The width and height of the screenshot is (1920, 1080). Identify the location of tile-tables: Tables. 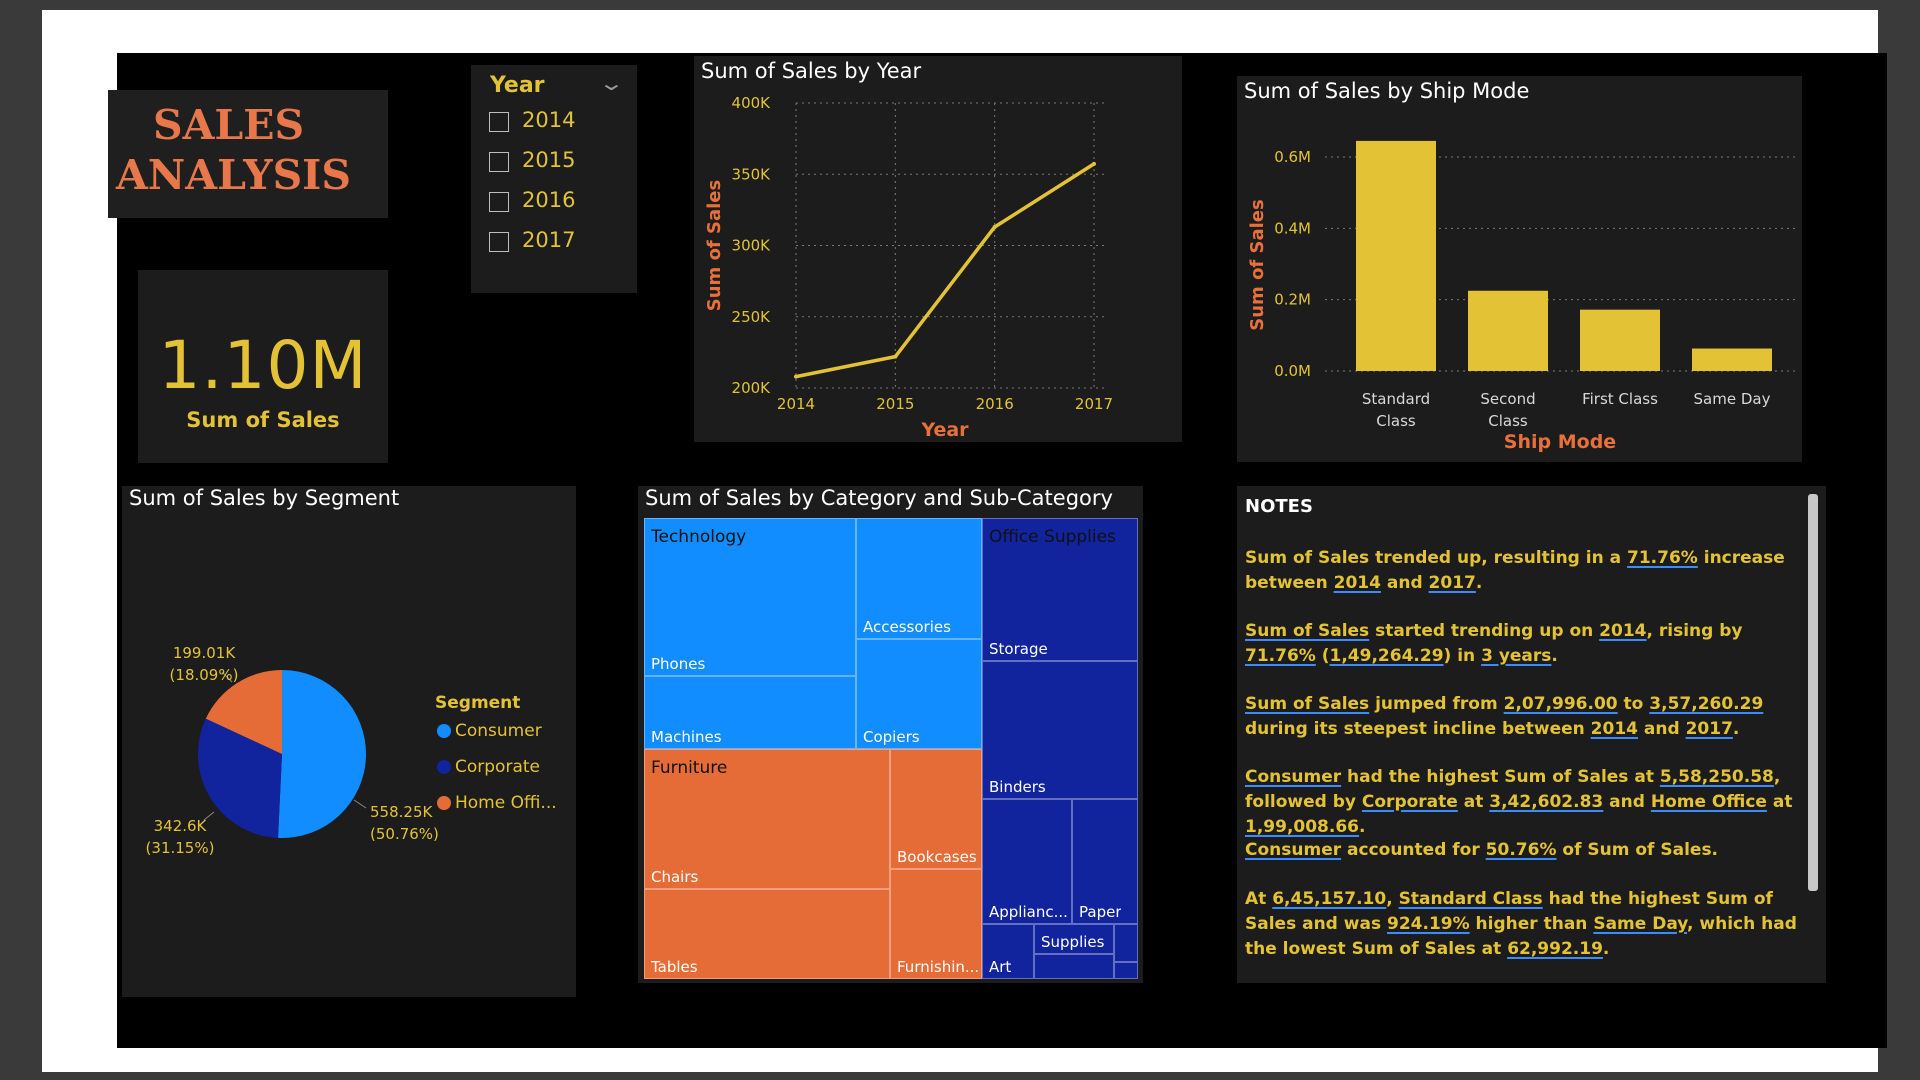
(767, 934).